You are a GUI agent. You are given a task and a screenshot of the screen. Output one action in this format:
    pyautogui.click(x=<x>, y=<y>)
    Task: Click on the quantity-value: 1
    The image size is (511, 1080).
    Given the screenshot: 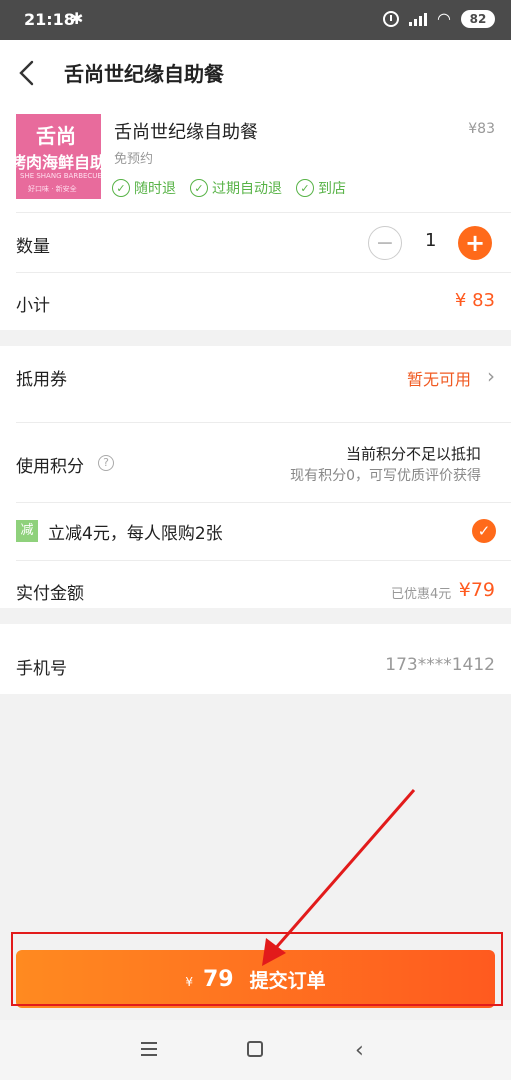 What is the action you would take?
    pyautogui.click(x=431, y=240)
    